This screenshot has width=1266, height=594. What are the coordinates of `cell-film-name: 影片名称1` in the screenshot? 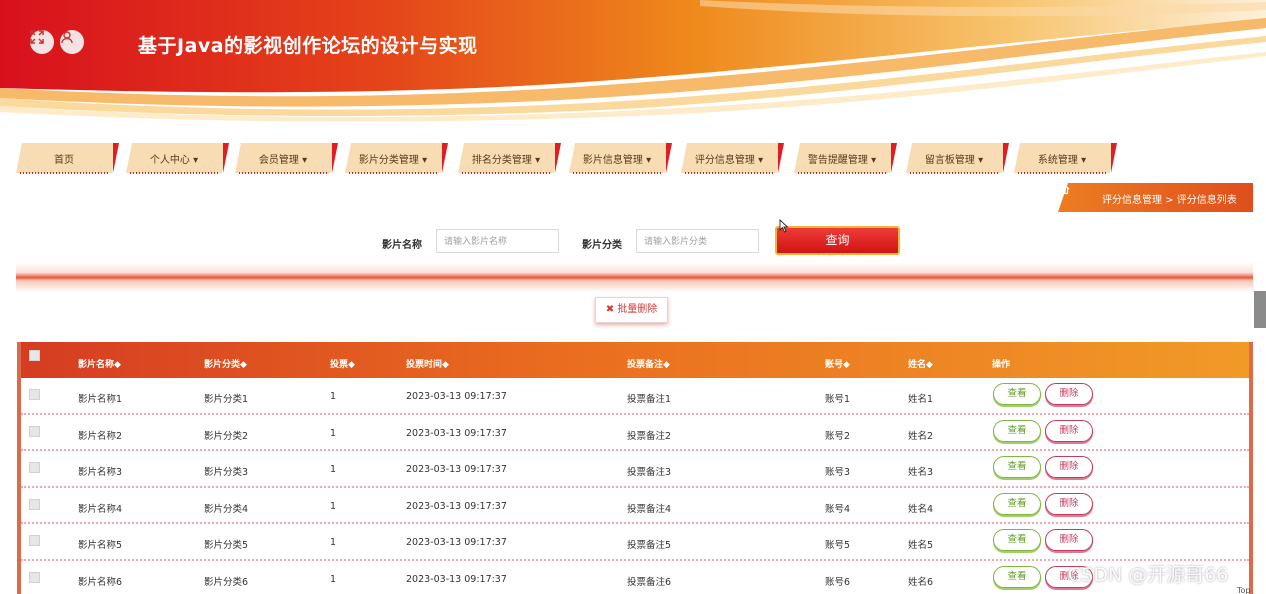 It's located at (100, 399).